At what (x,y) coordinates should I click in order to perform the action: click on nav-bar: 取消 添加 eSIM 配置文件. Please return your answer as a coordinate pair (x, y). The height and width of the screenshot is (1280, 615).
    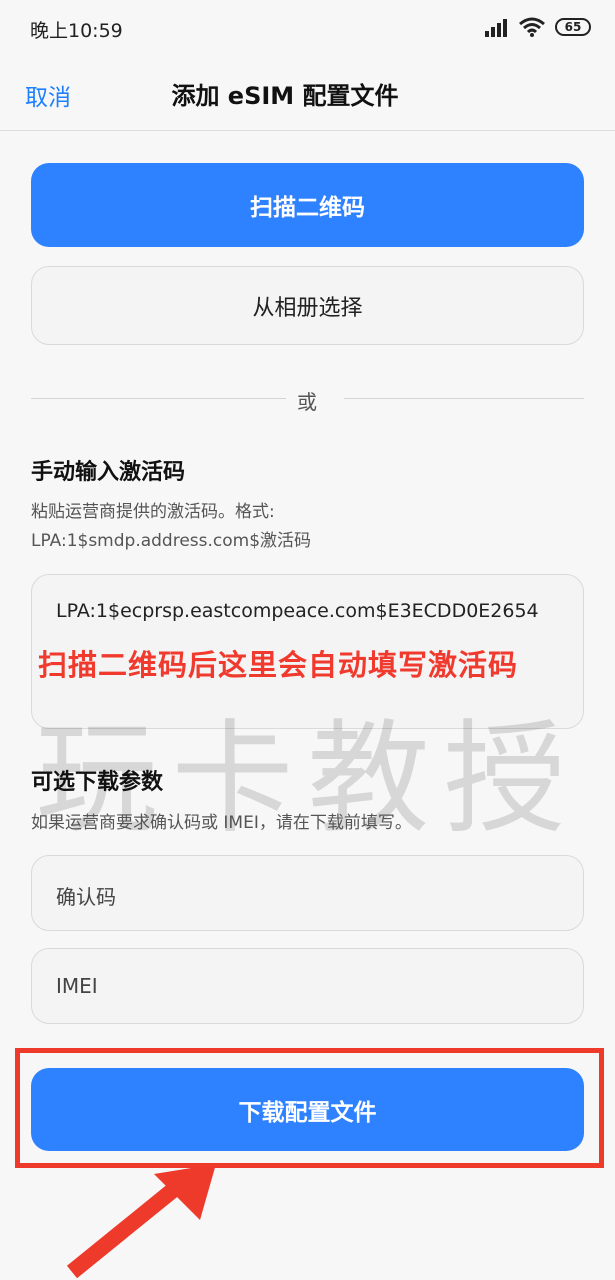
    Looking at the image, I should click on (307, 93).